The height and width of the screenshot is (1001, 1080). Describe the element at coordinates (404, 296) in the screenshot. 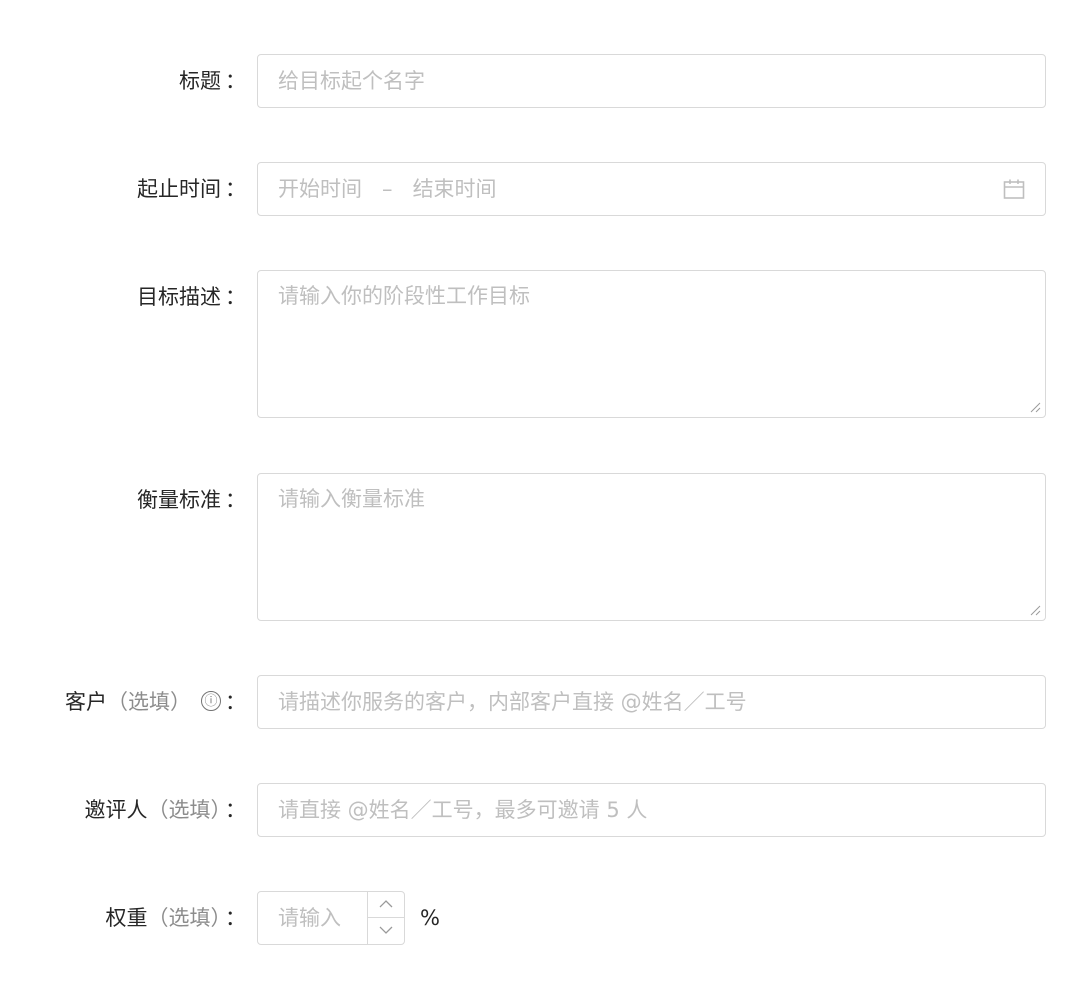

I see `goal-placeholder: 请输入你的阶段性工作目标` at that location.